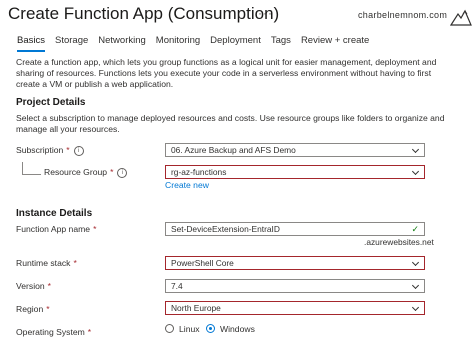 This screenshot has height=342, width=474. I want to click on tab-networking: Networking, so click(122, 43).